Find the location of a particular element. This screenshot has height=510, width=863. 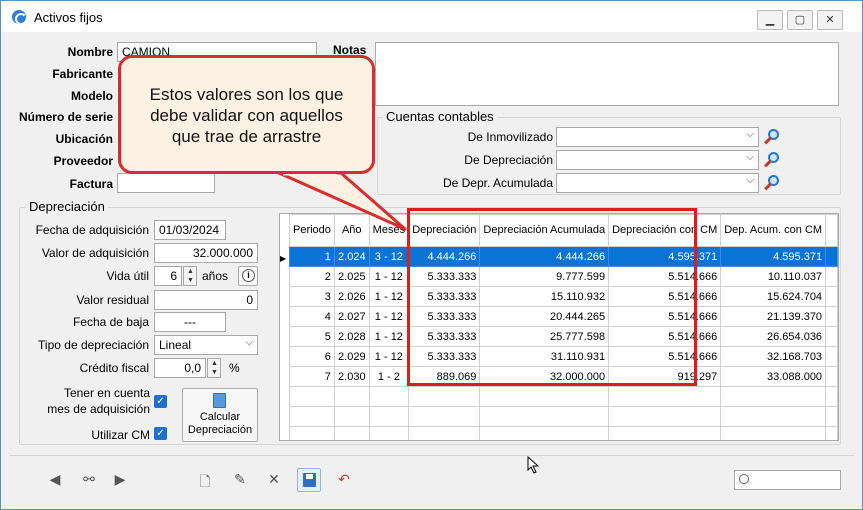

fecha-baja-field: --- is located at coordinates (190, 322).